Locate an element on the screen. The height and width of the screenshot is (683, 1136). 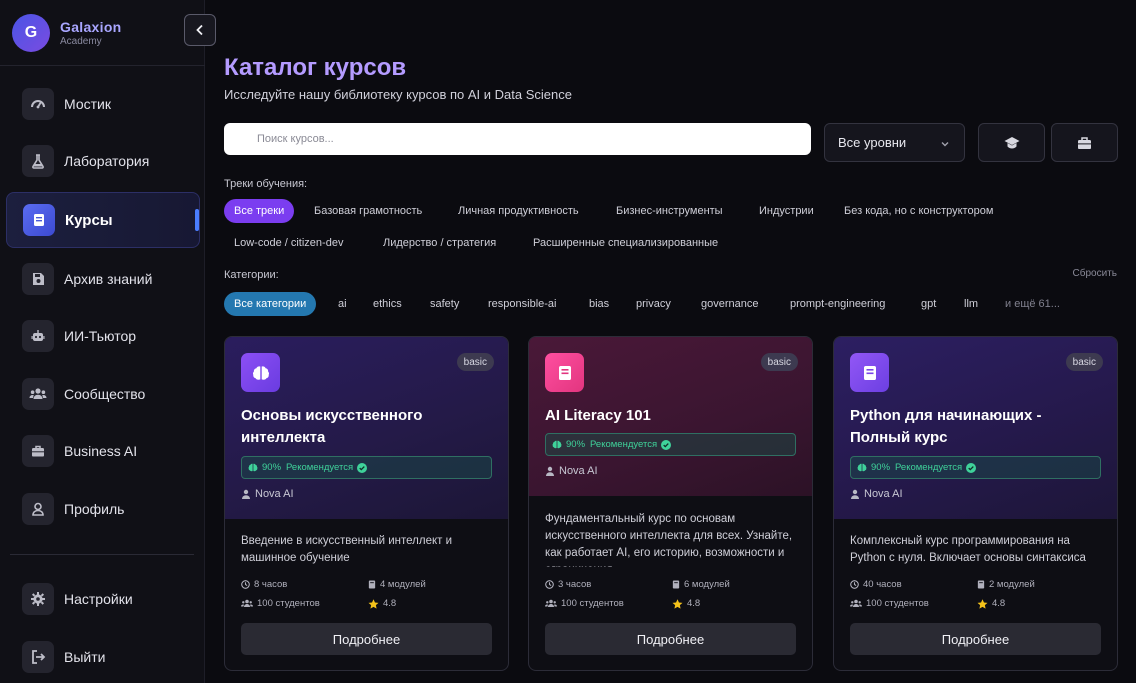
sidebar-item-logout: Выйти is located at coordinates (103, 656).